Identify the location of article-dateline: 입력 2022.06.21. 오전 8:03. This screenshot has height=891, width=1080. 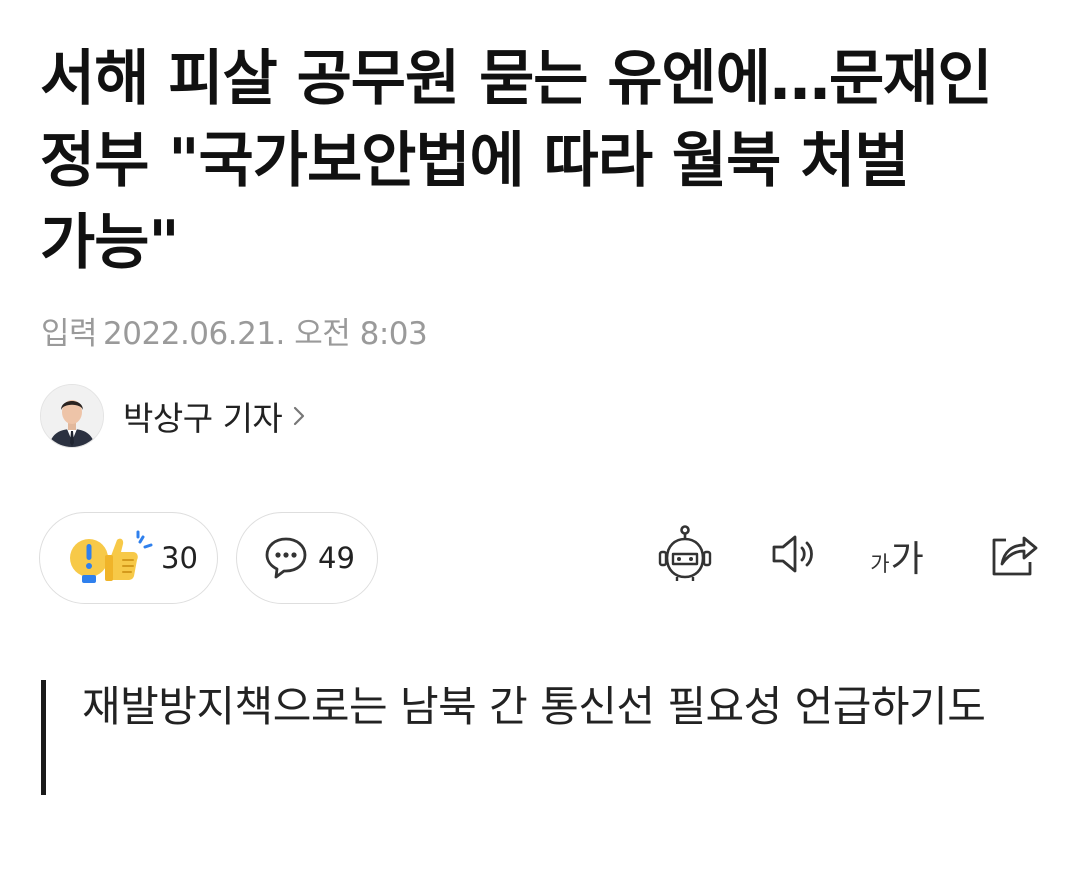
(234, 330).